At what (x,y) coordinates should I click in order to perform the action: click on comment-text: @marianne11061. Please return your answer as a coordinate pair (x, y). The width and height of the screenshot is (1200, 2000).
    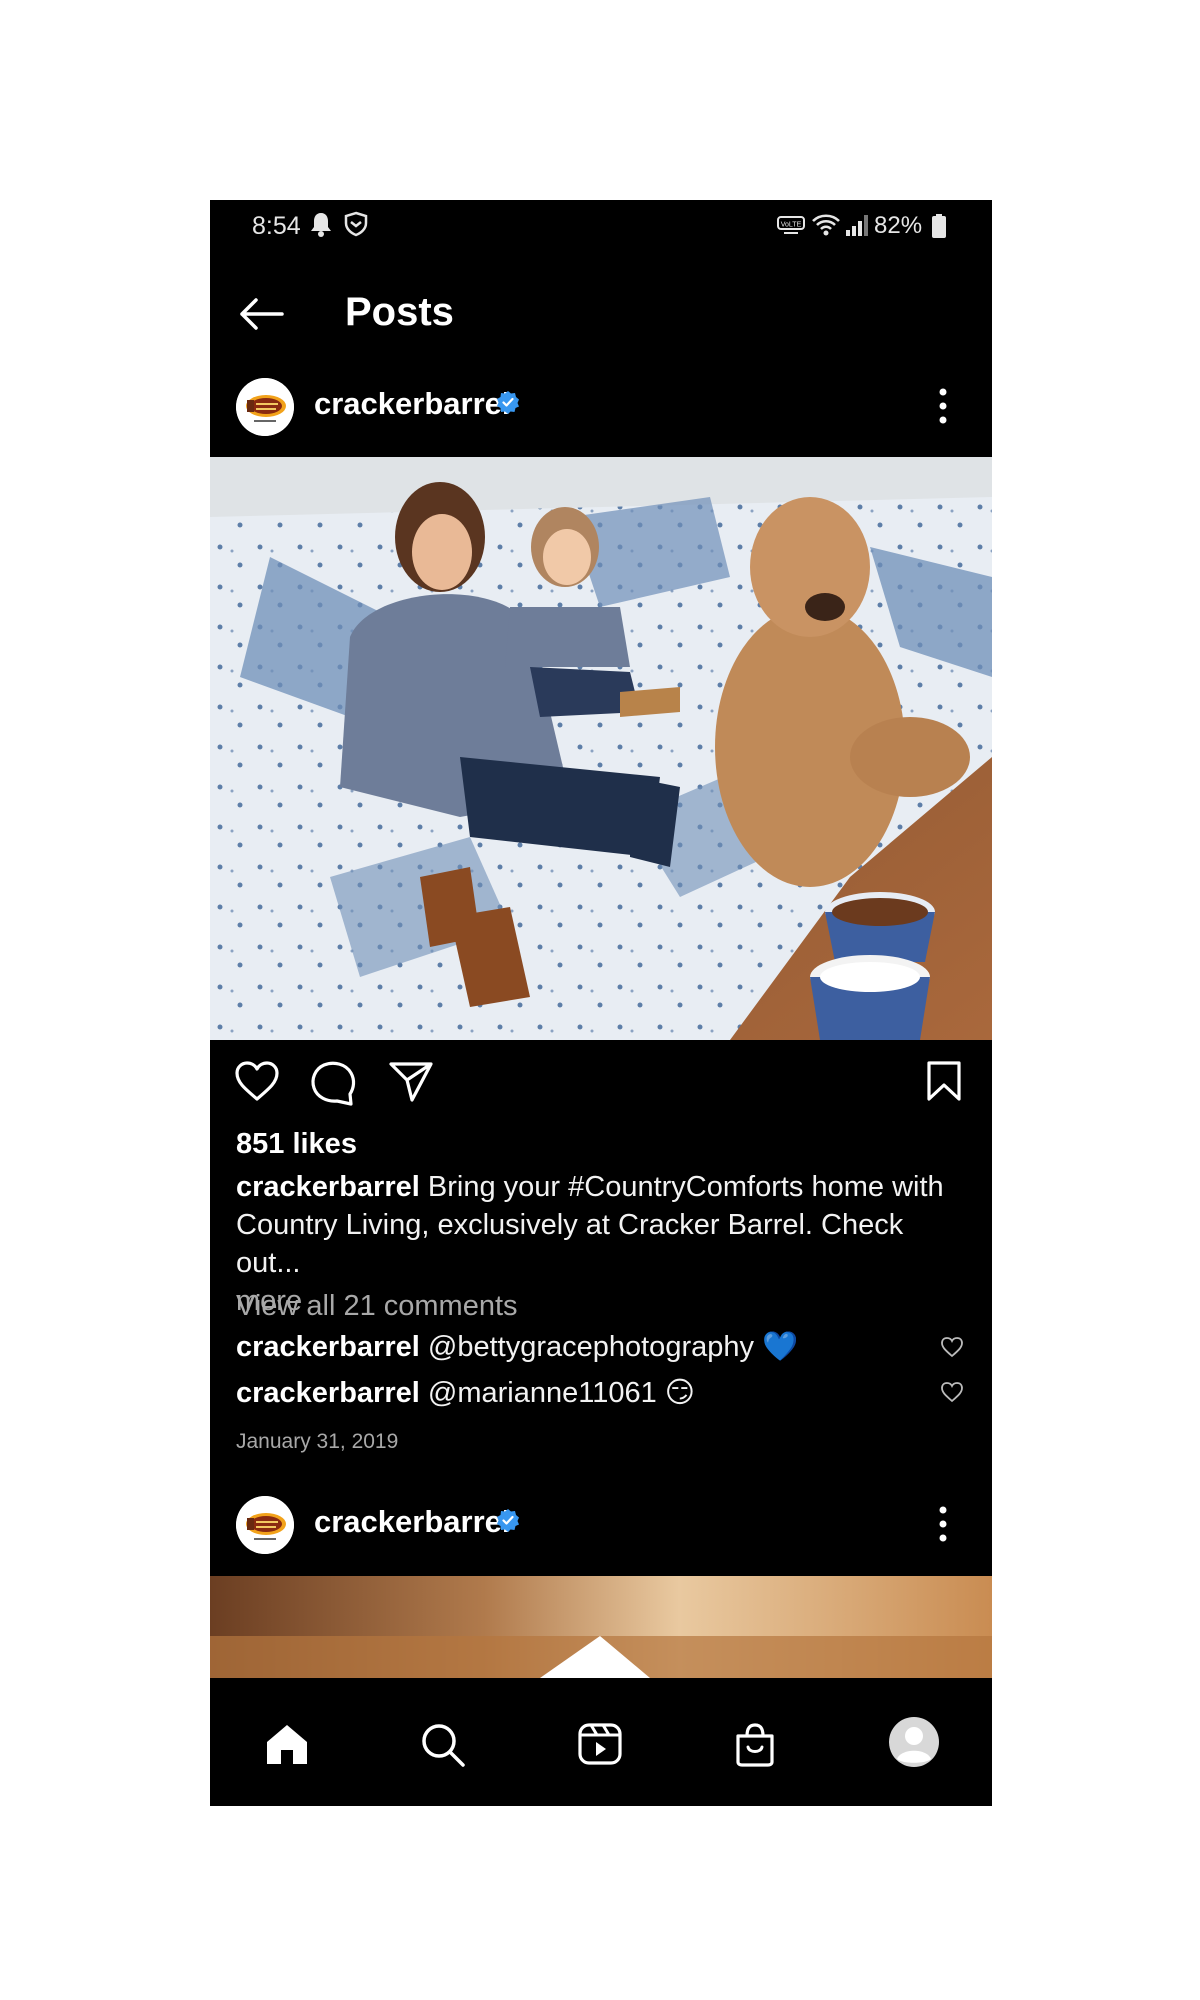
    Looking at the image, I should click on (542, 1393).